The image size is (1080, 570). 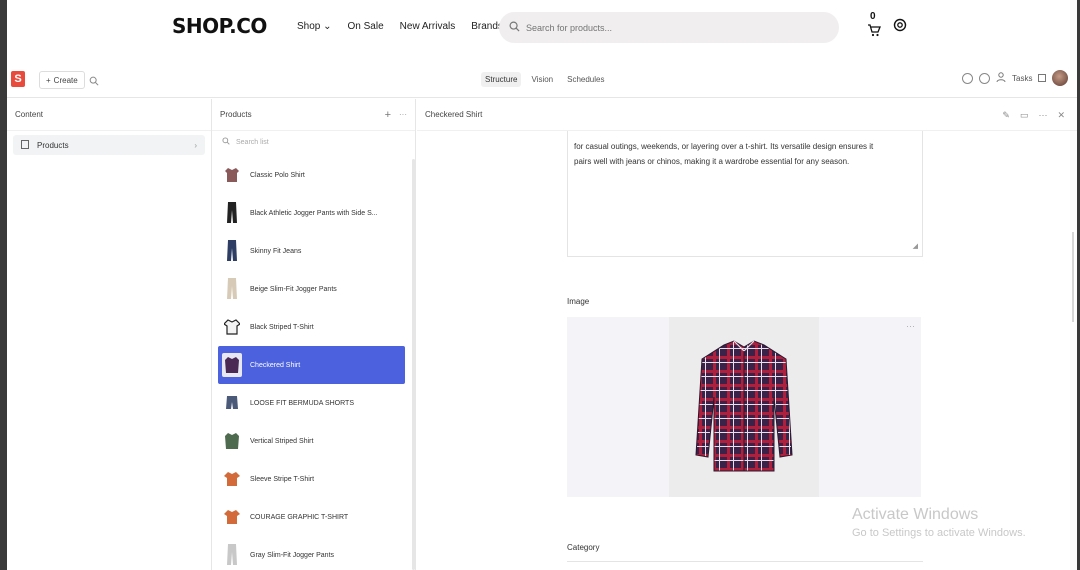 I want to click on cart-button: 0, so click(x=874, y=23).